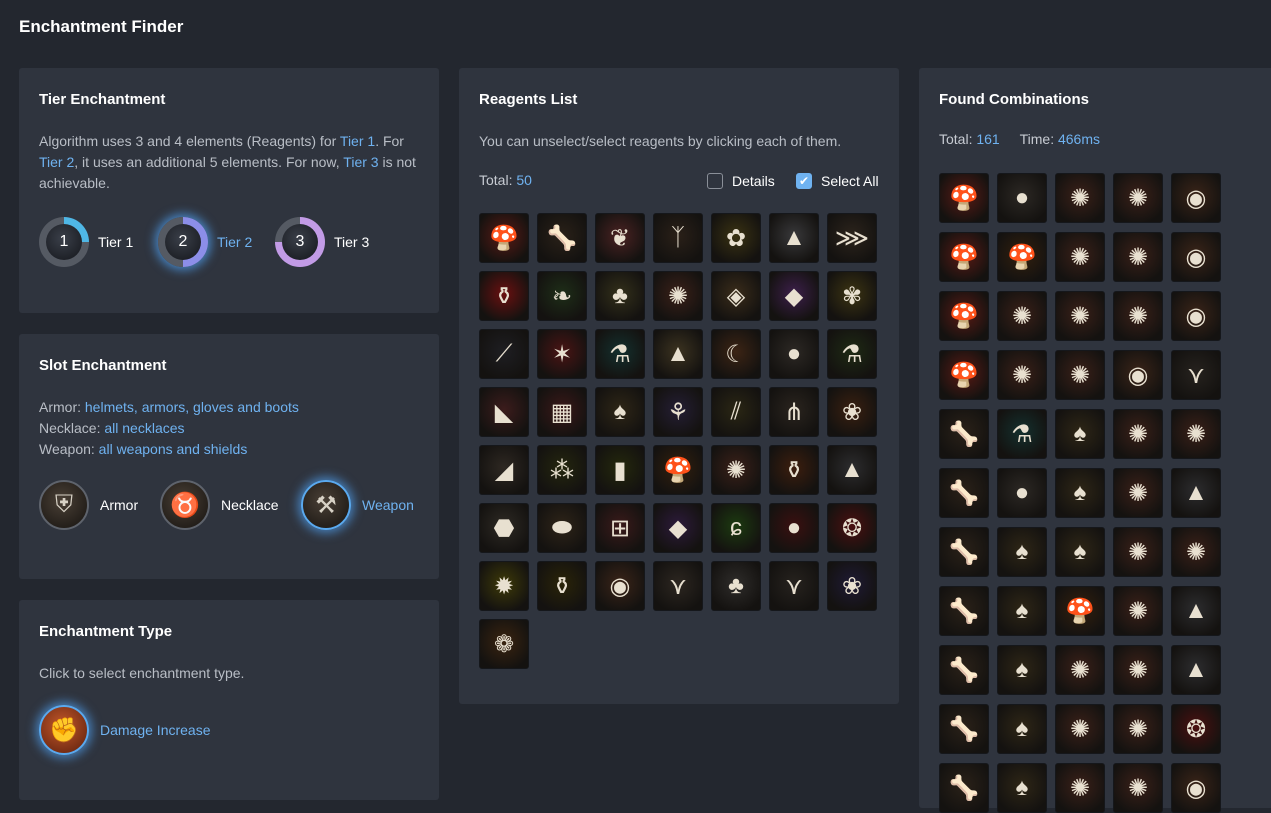  What do you see at coordinates (231, 449) in the screenshot?
I see `slot-line-weapon: Weapon: all weapons and shields` at bounding box center [231, 449].